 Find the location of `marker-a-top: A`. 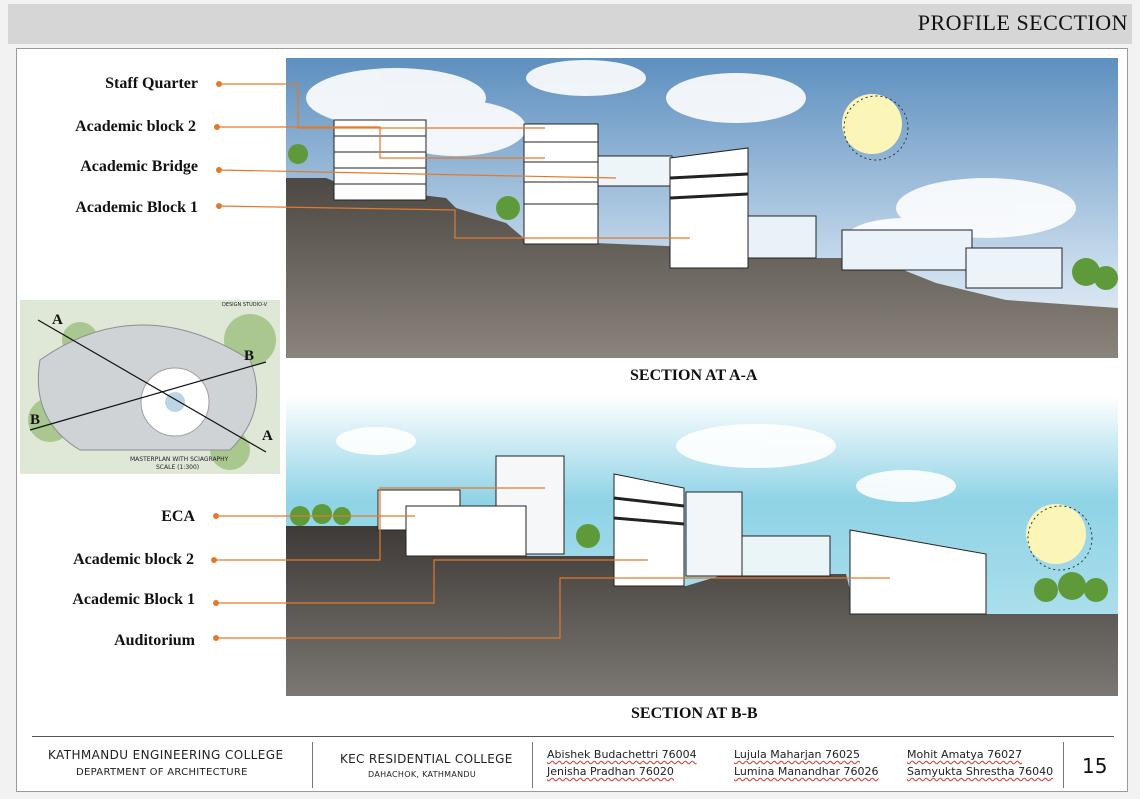

marker-a-top: A is located at coordinates (57, 320).